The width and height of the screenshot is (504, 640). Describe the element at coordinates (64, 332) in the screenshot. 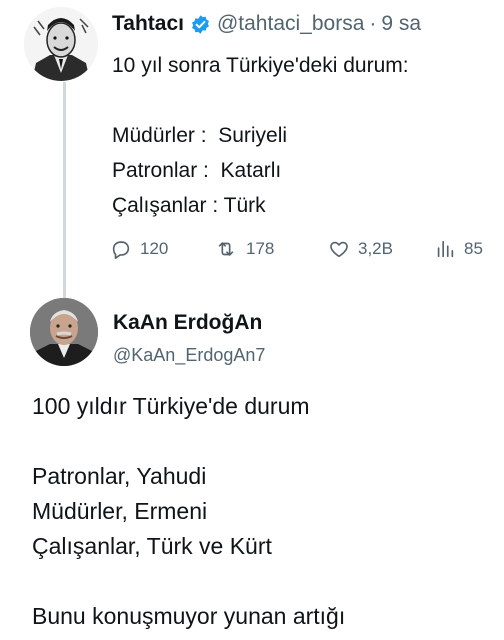

I see `tweet2-avatar` at that location.